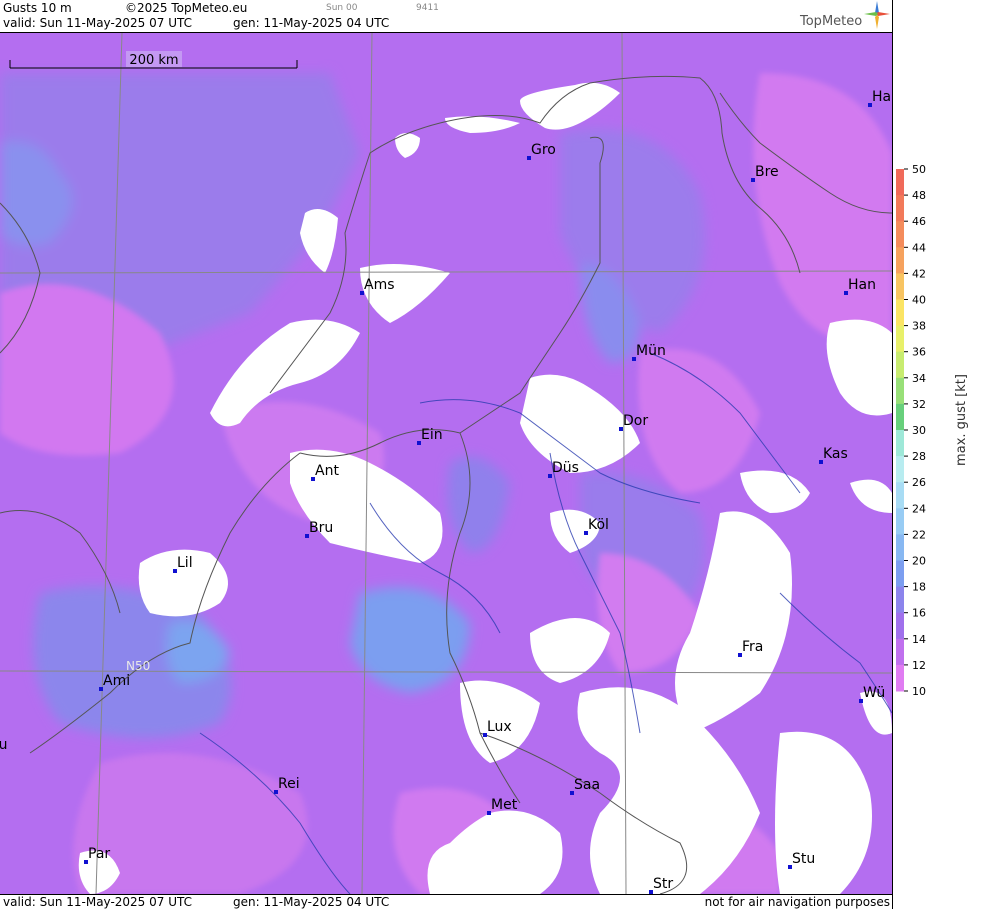  I want to click on city-label: Par, so click(99, 854).